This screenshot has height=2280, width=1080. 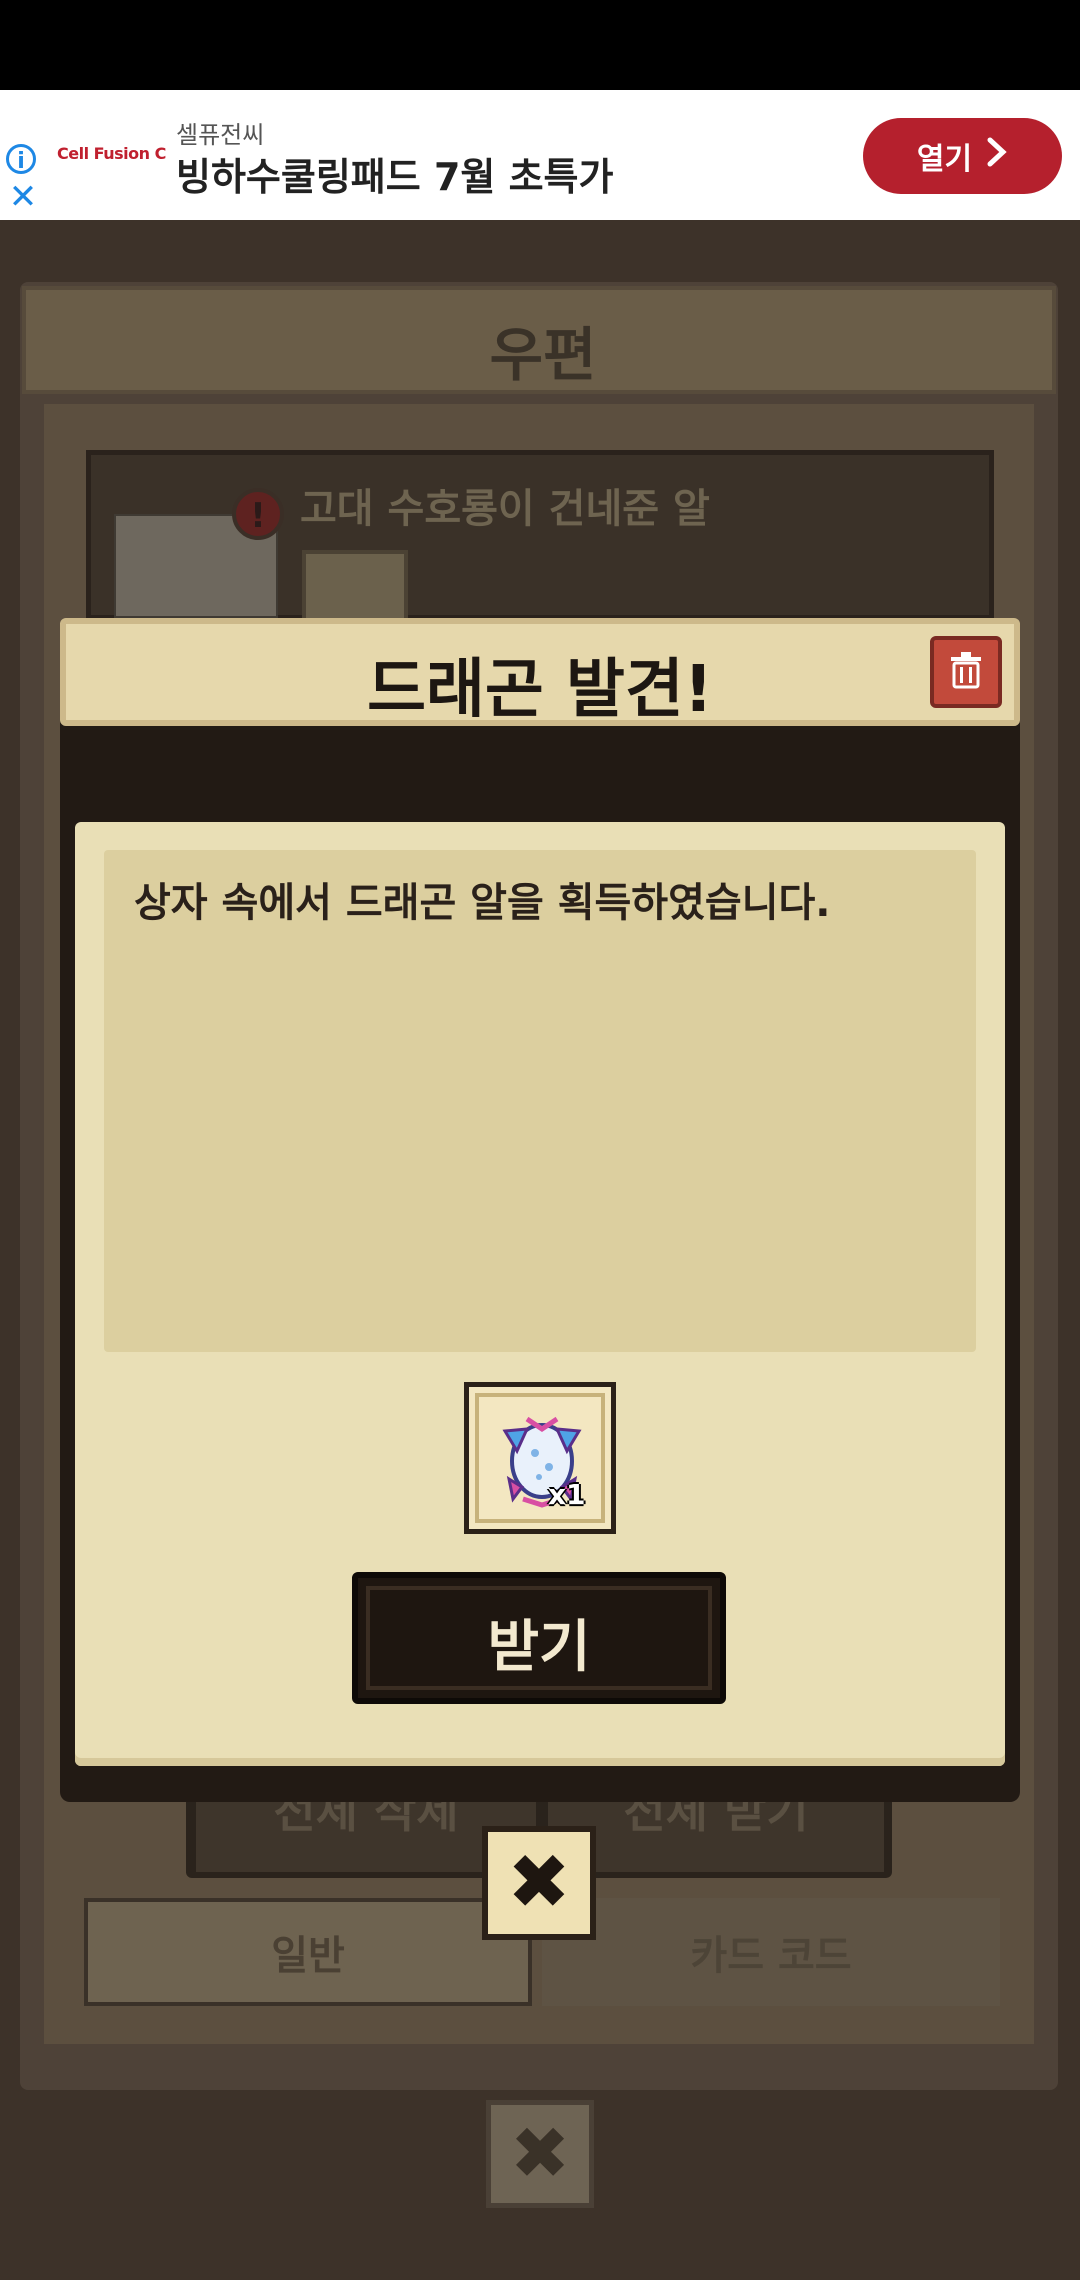 I want to click on mail-title: 우편, so click(x=543, y=355).